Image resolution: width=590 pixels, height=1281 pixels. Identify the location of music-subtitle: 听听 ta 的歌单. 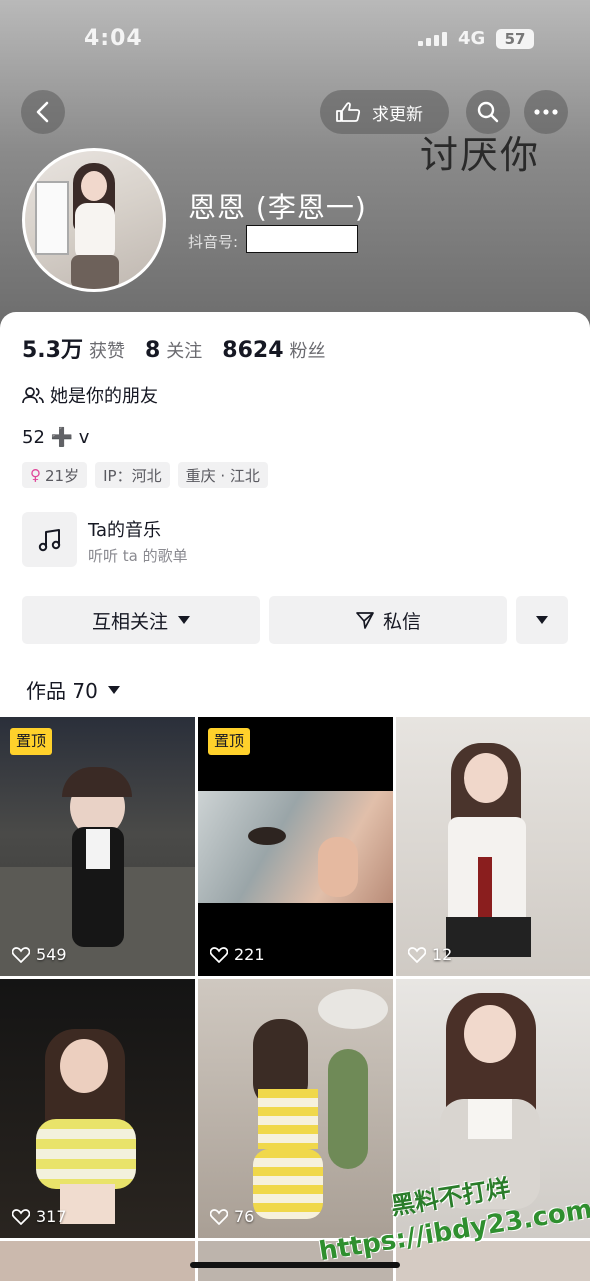
(138, 556).